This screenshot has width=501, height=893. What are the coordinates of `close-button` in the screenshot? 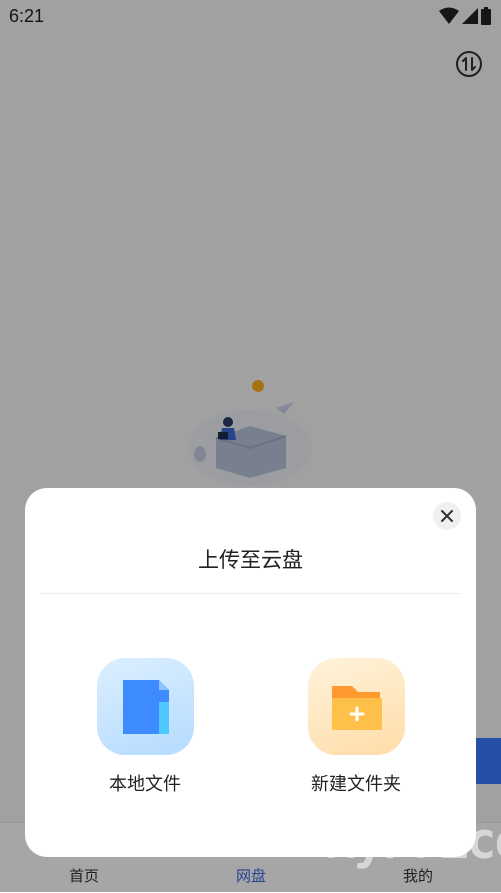 It's located at (447, 516).